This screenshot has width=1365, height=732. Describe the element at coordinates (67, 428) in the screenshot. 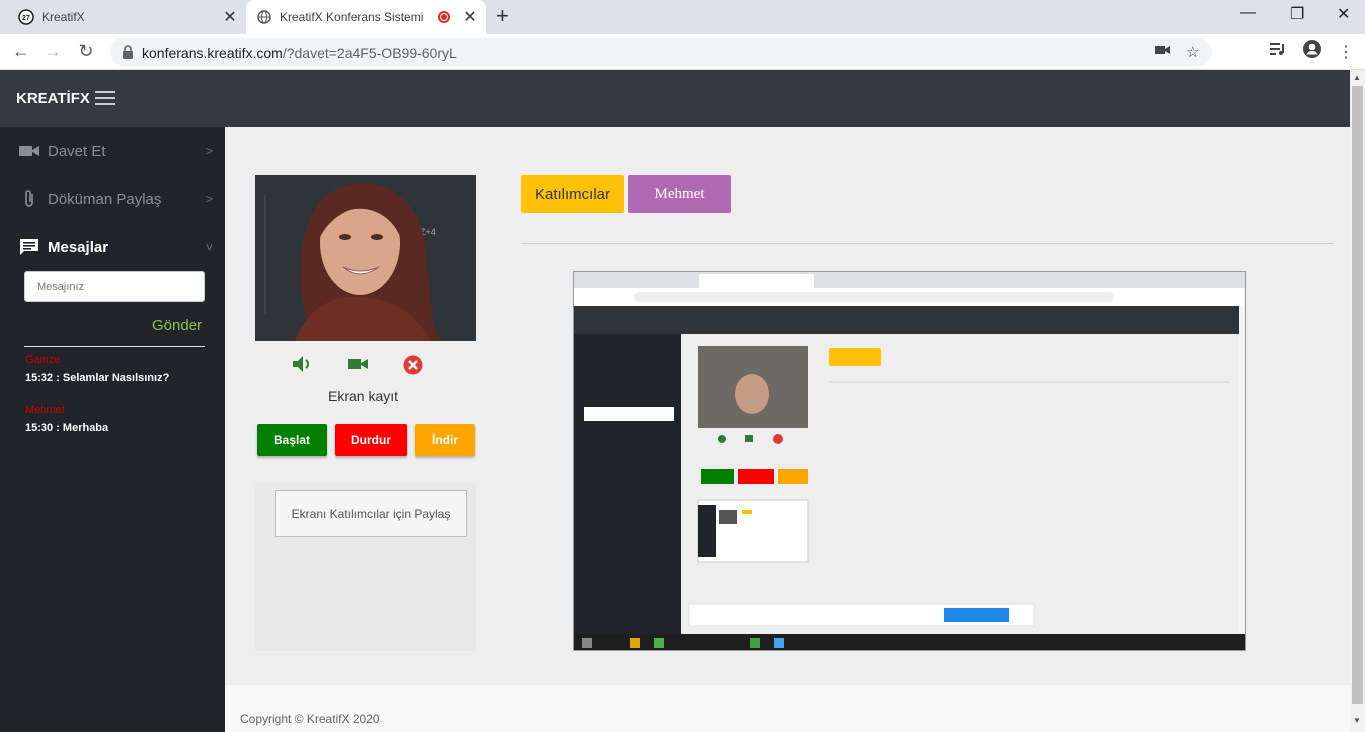

I see `message-text: 15:30 : Merhaba` at that location.